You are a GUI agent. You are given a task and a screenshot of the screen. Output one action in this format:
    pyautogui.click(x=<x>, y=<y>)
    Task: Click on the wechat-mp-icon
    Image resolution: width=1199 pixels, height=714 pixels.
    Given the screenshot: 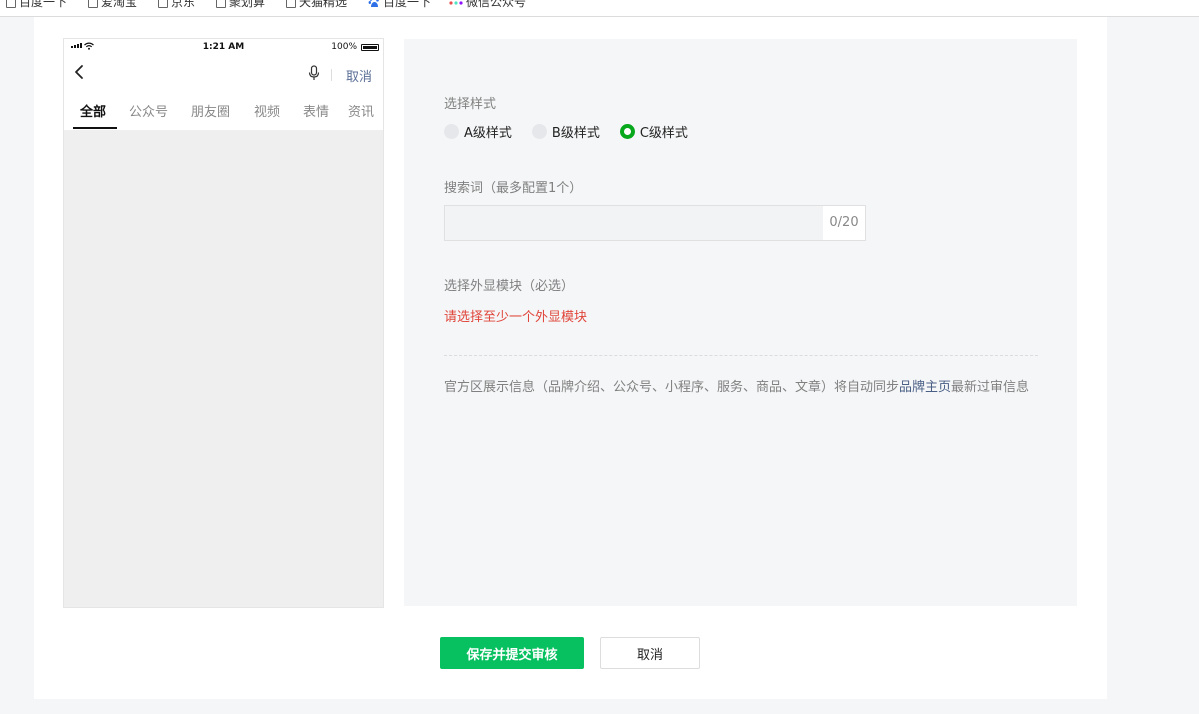 What is the action you would take?
    pyautogui.click(x=456, y=3)
    